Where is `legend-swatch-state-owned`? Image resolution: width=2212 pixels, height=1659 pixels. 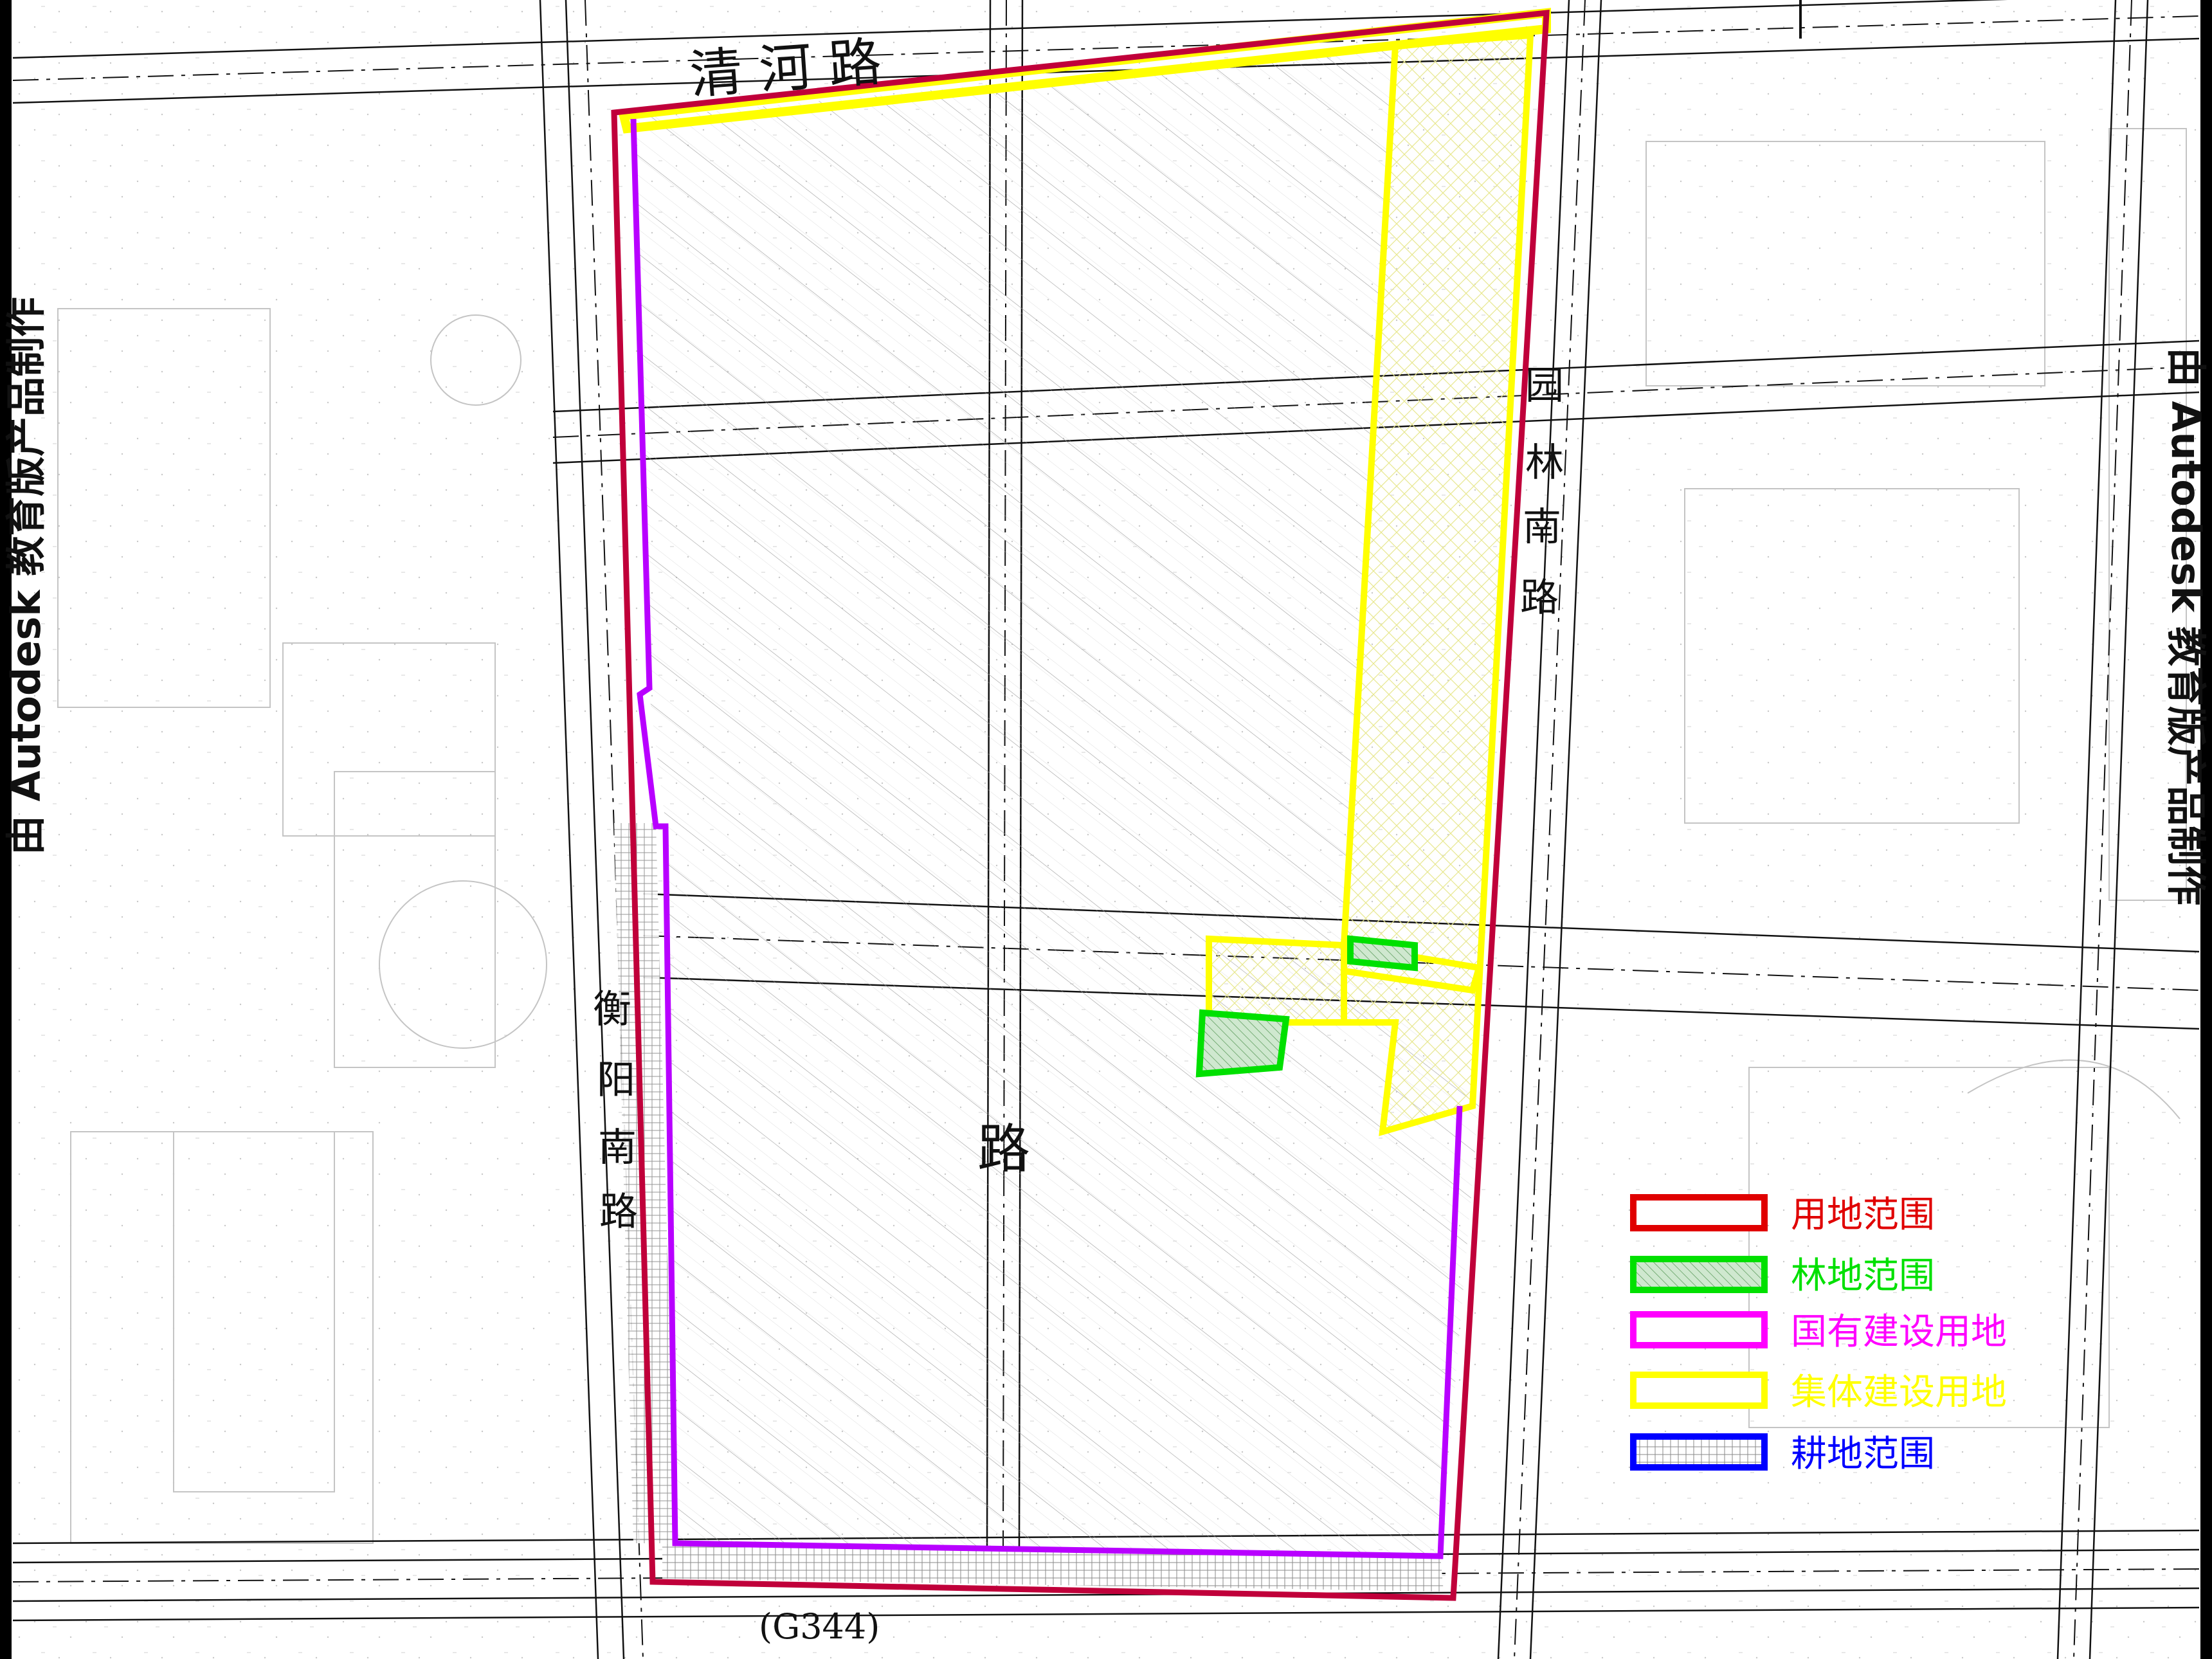
legend-swatch-state-owned is located at coordinates (1699, 1329).